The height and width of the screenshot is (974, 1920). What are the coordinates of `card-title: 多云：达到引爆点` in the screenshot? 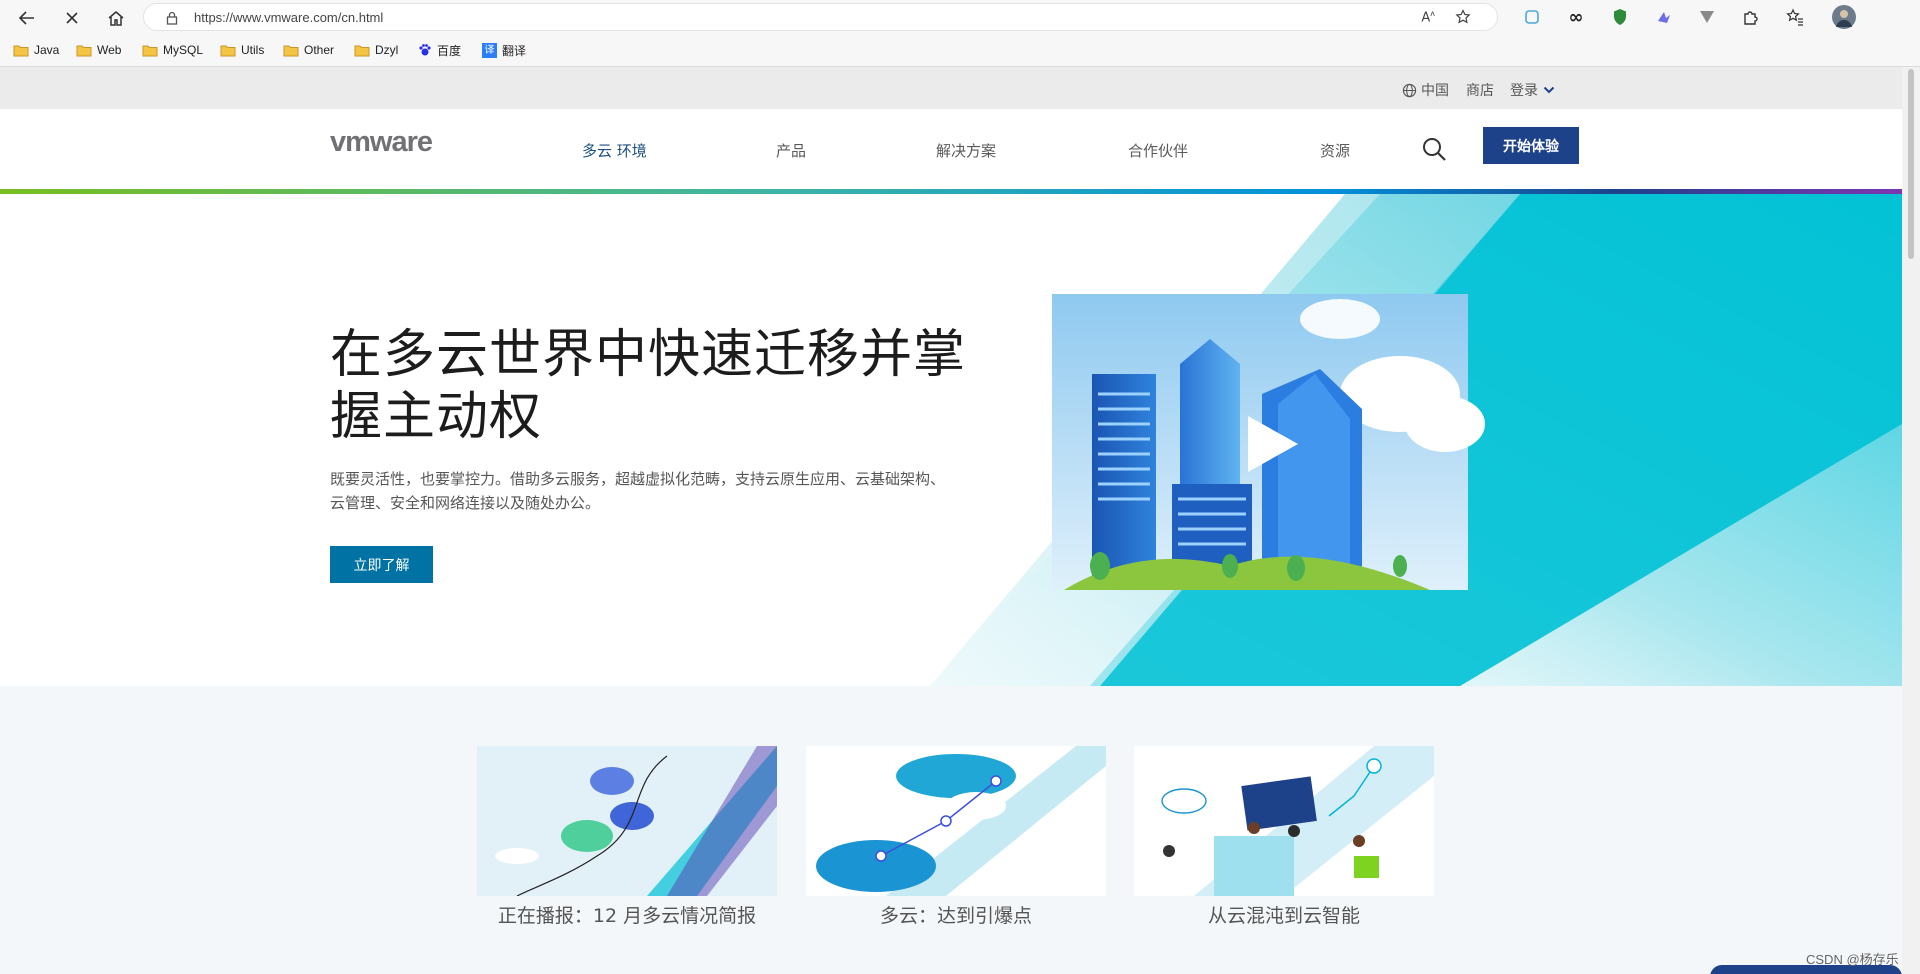 It's located at (955, 916).